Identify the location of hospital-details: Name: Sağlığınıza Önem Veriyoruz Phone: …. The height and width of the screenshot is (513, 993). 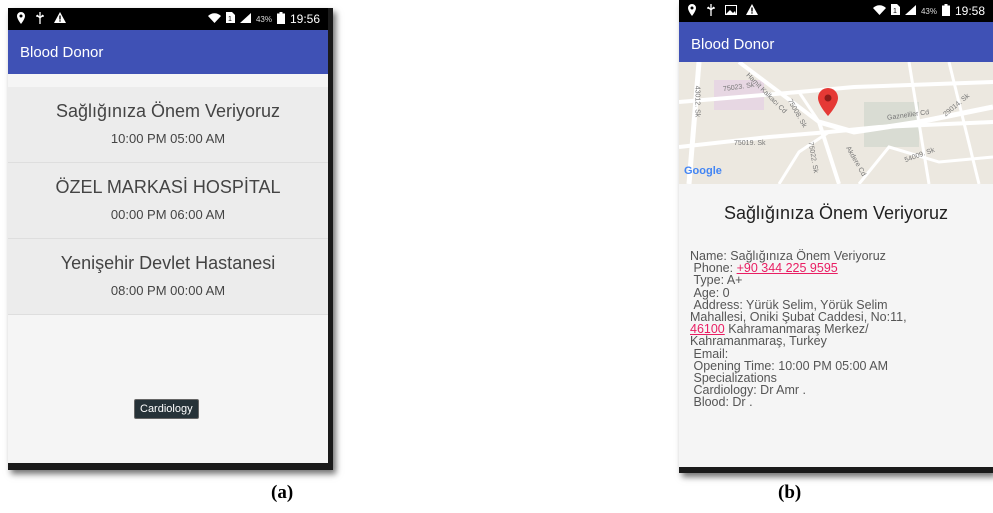
(835, 329).